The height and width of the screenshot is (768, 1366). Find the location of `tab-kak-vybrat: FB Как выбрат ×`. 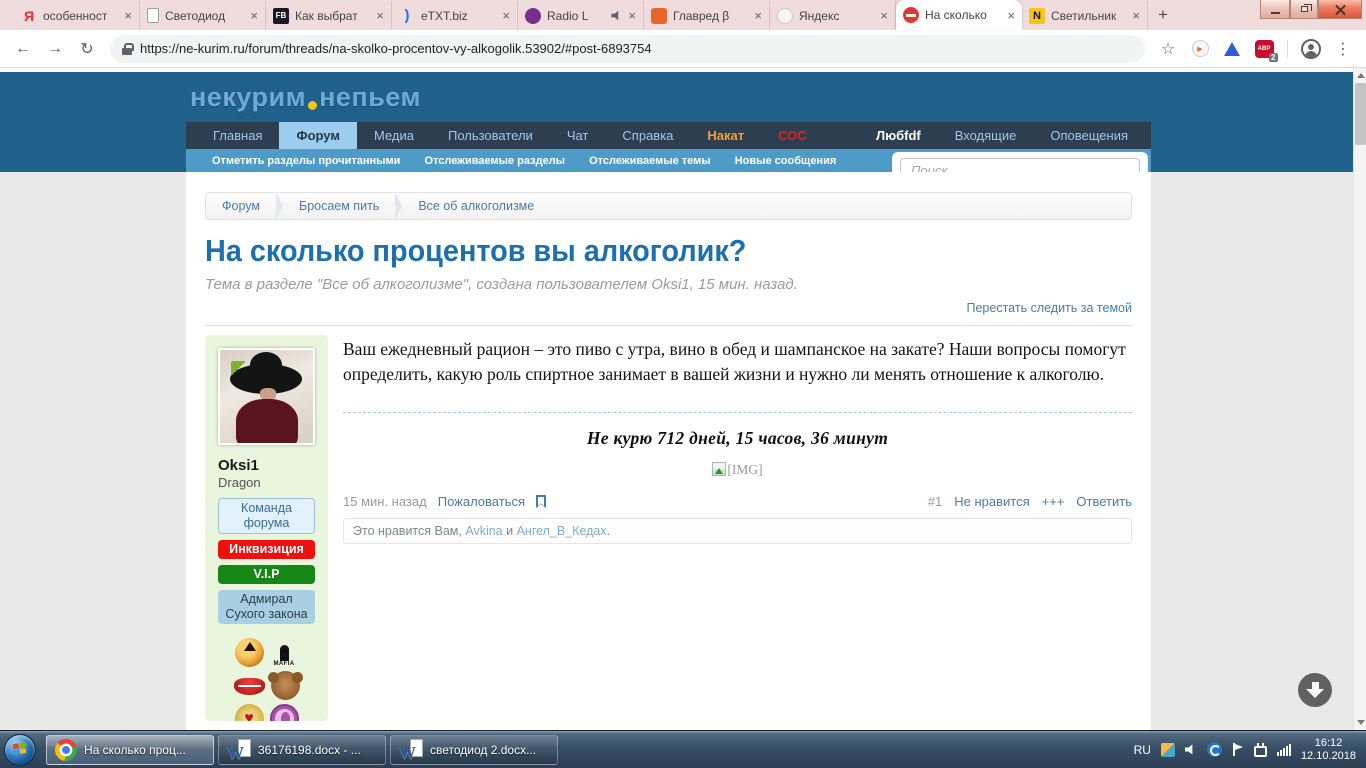

tab-kak-vybrat: FB Как выбрат × is located at coordinates (329, 15).